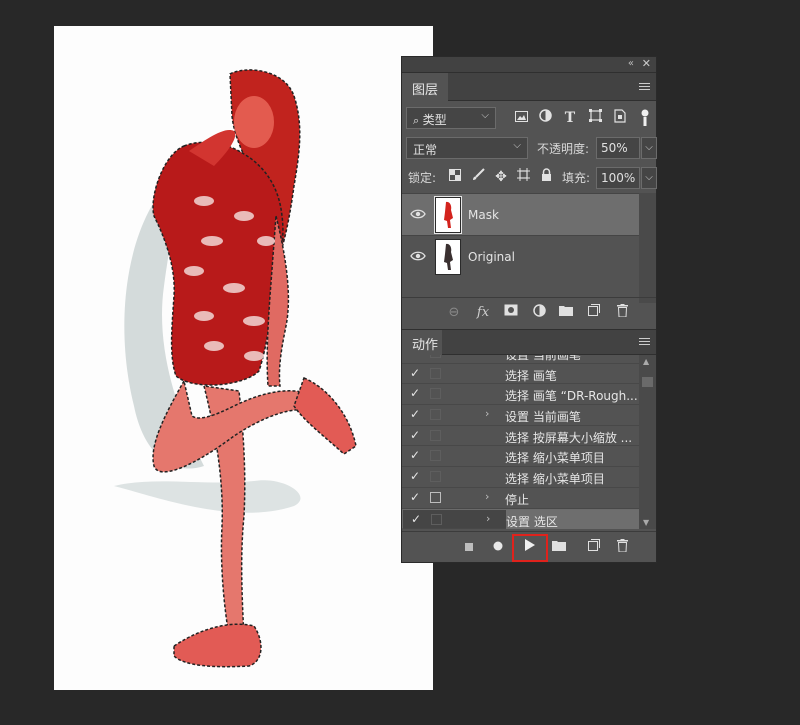  Describe the element at coordinates (521, 214) in the screenshot. I see `layer-row-mask: Mask` at that location.